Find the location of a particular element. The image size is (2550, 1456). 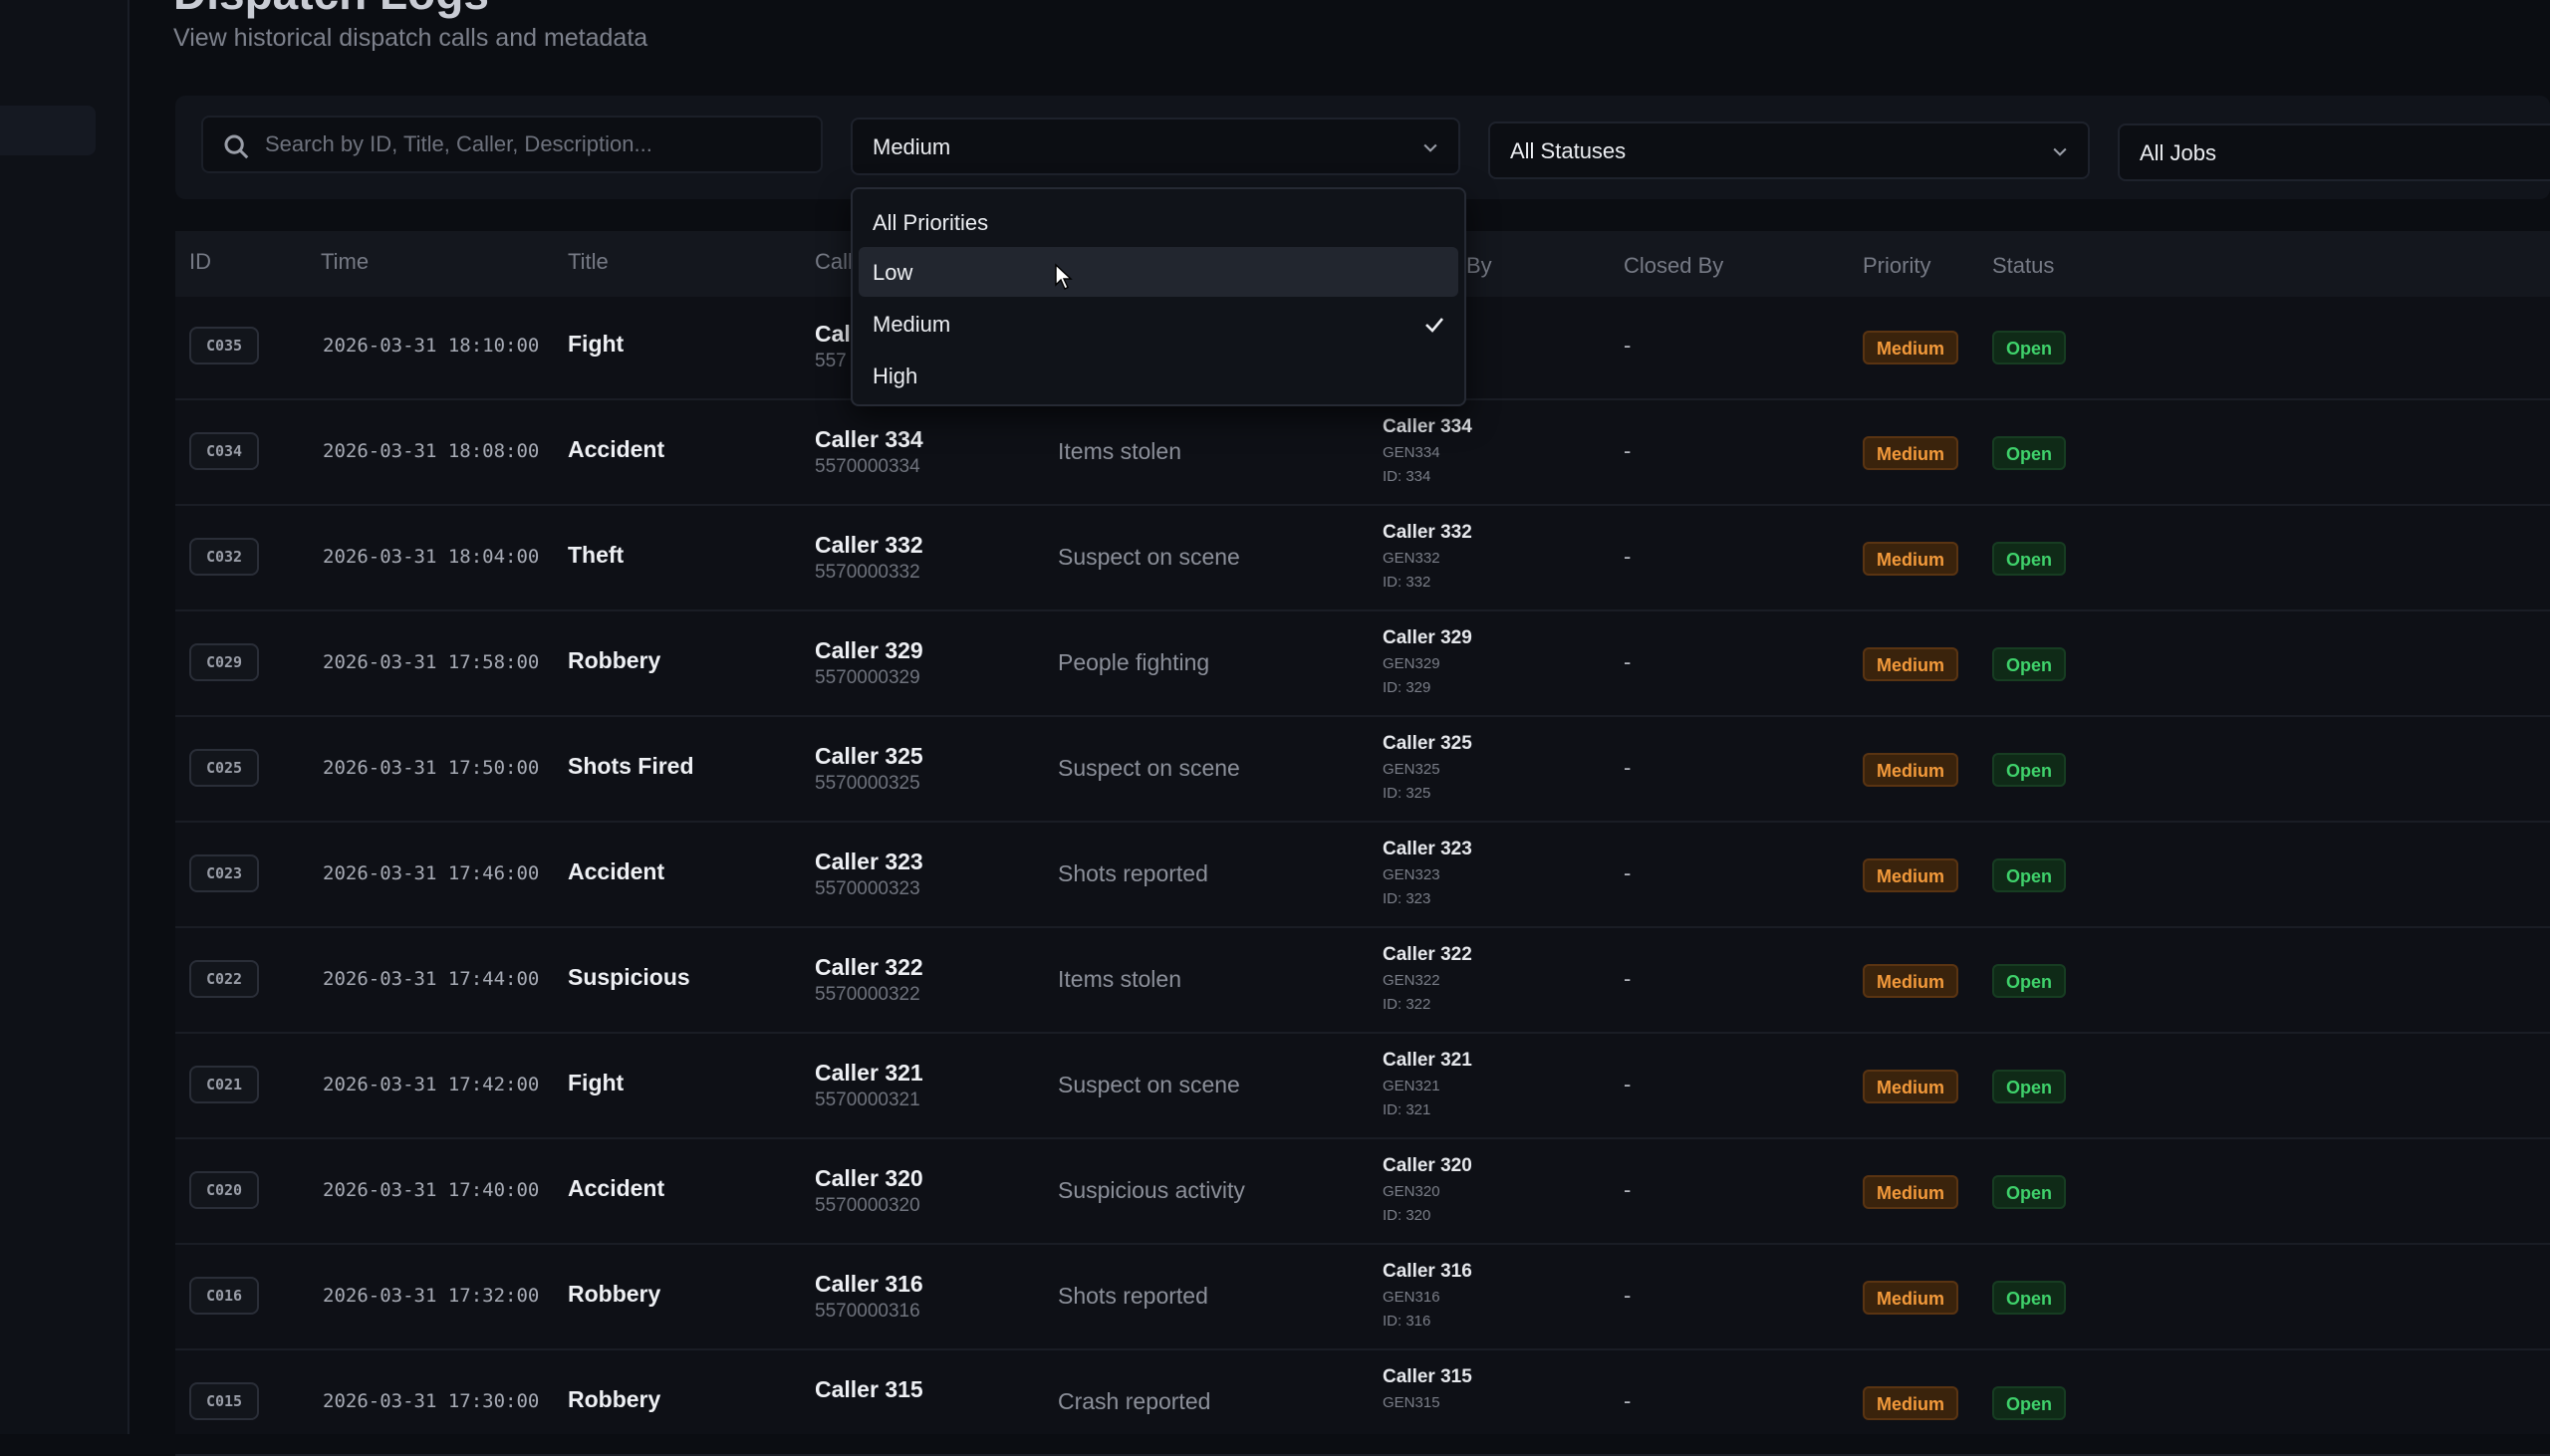

row-time: 2026-03-31 17:46:00 is located at coordinates (431, 873).